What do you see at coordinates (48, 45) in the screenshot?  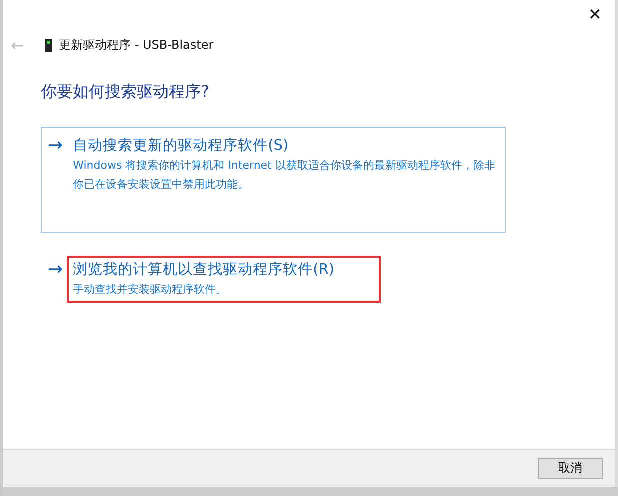 I see `device-icon` at bounding box center [48, 45].